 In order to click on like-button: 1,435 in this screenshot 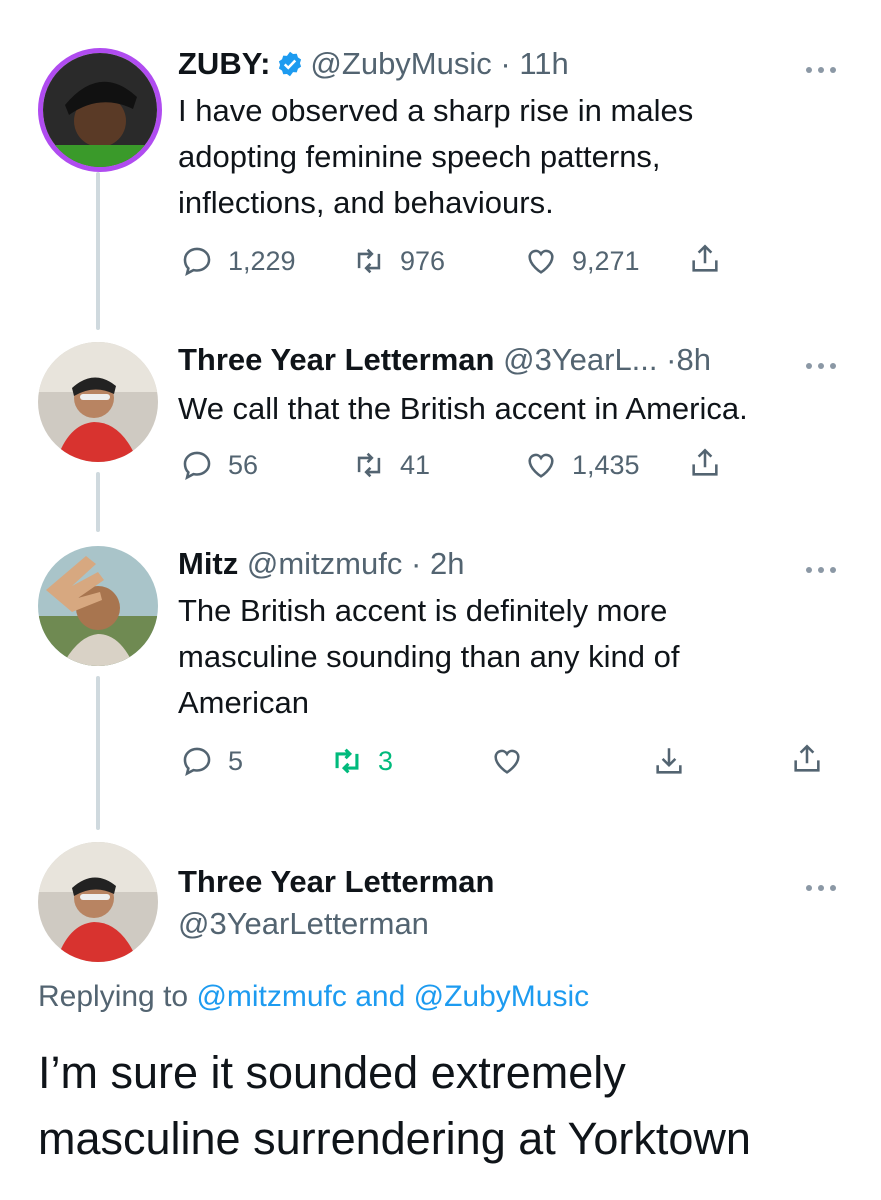, I will do `click(582, 465)`.